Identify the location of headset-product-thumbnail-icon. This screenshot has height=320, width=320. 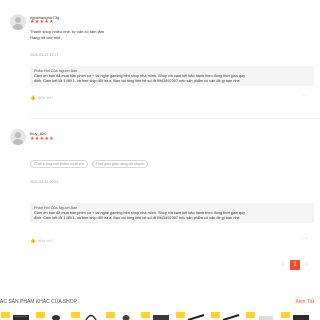
(91, 317).